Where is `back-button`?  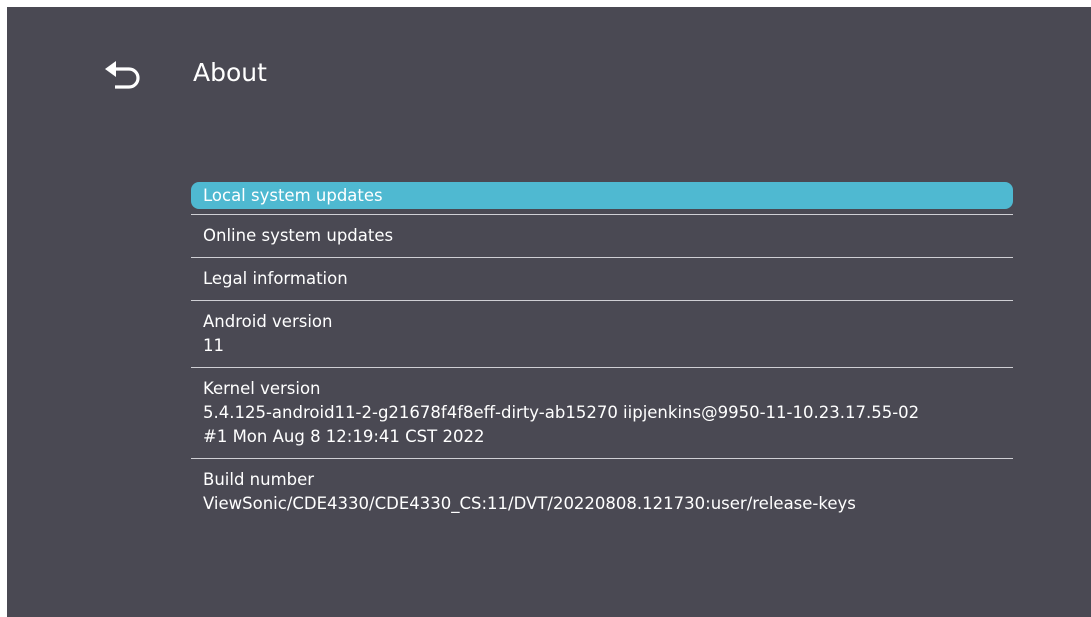 back-button is located at coordinates (121, 74).